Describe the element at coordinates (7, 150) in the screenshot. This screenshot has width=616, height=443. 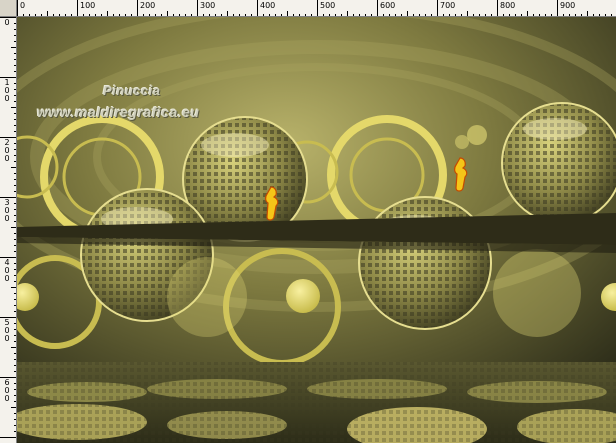
I see `vruler-label-200: 2 0 0` at that location.